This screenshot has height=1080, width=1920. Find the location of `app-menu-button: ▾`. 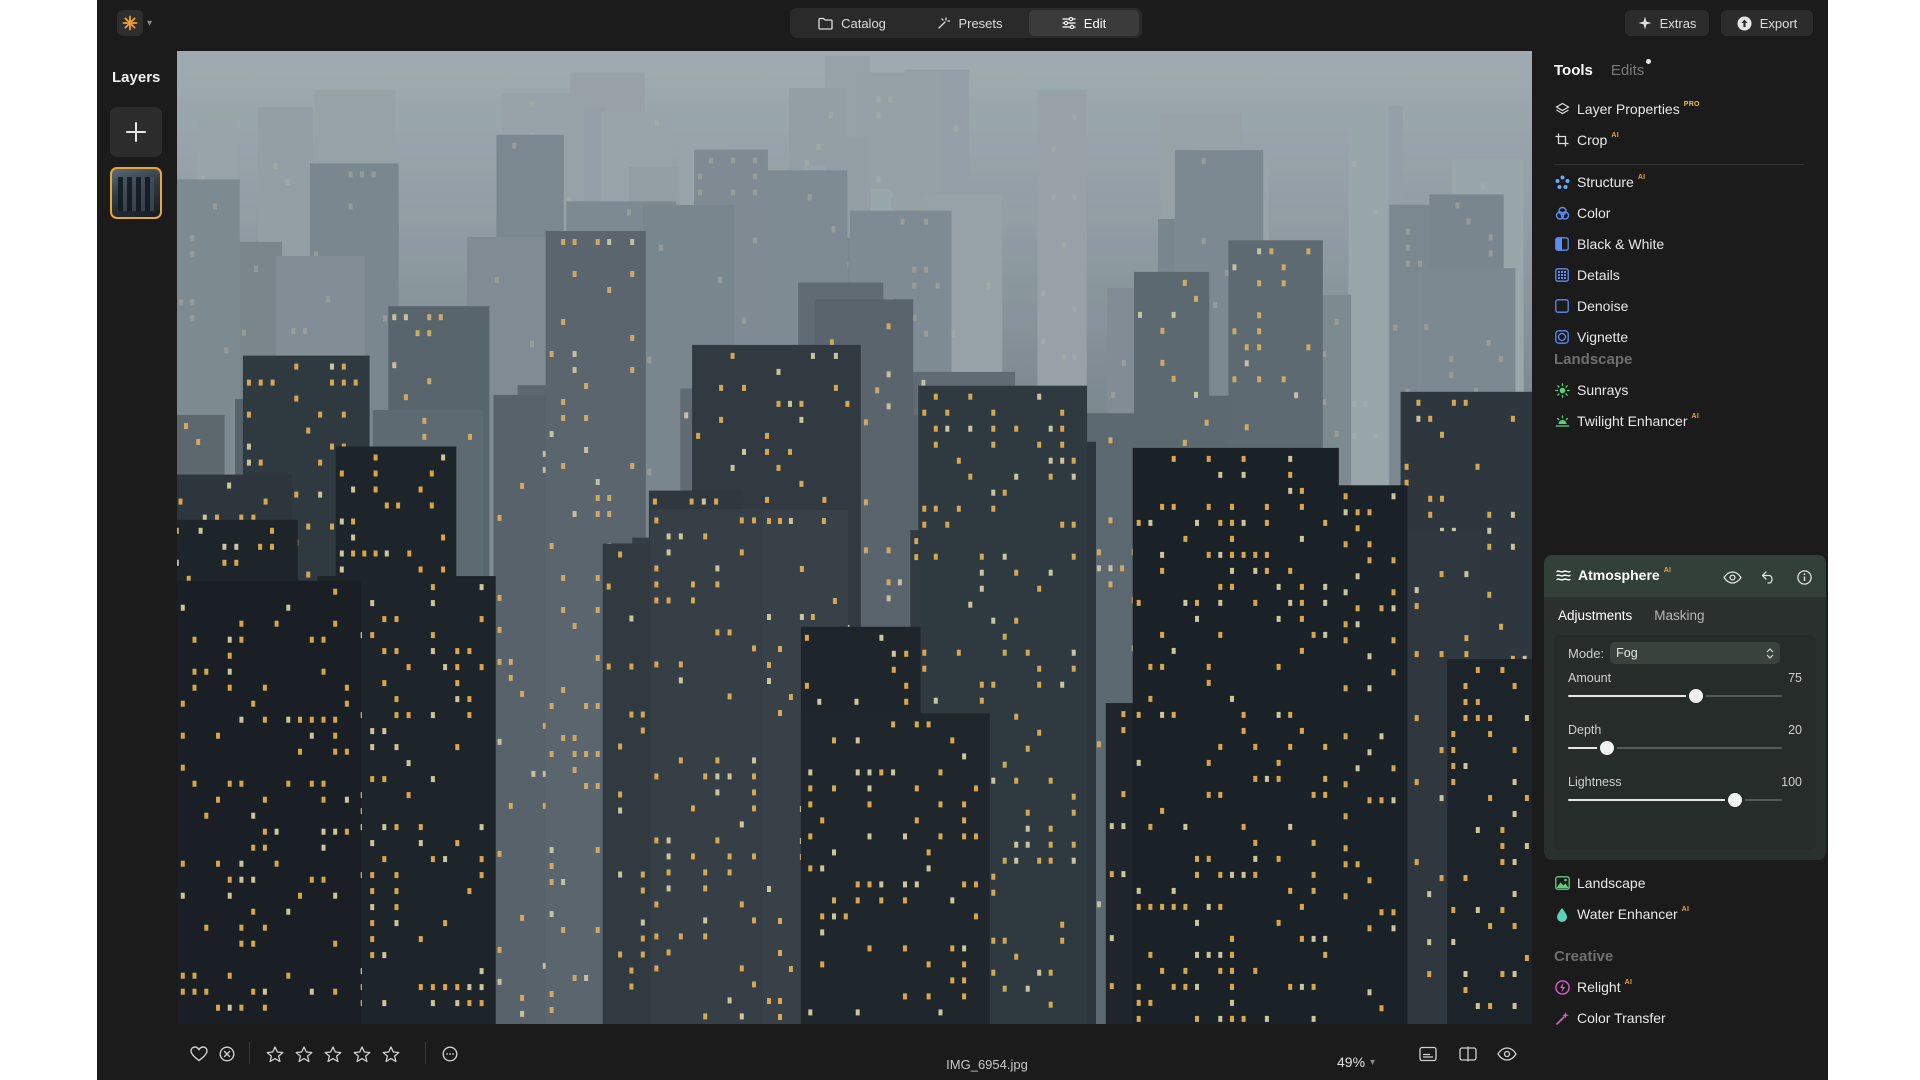

app-menu-button: ▾ is located at coordinates (134, 23).